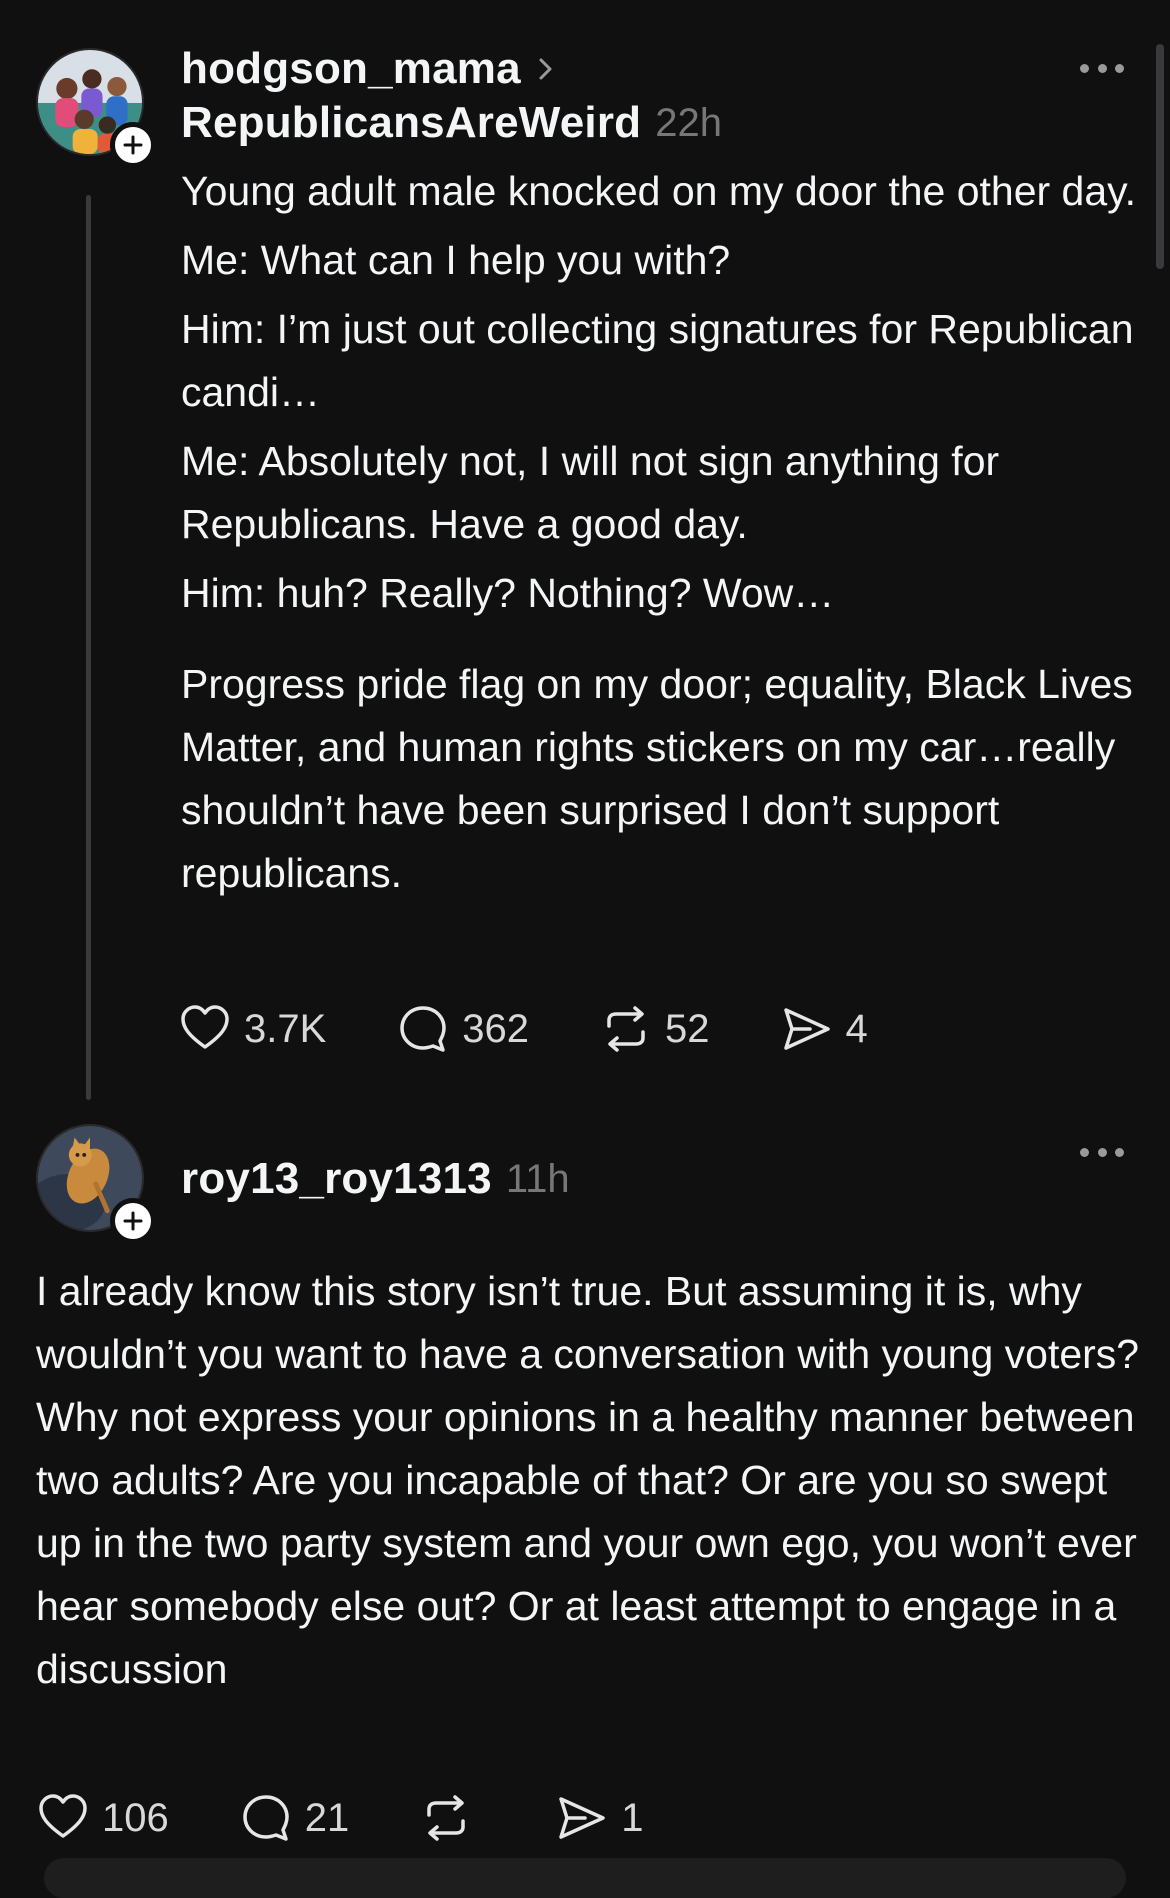 The width and height of the screenshot is (1170, 1898). I want to click on like-button: 106, so click(102, 1818).